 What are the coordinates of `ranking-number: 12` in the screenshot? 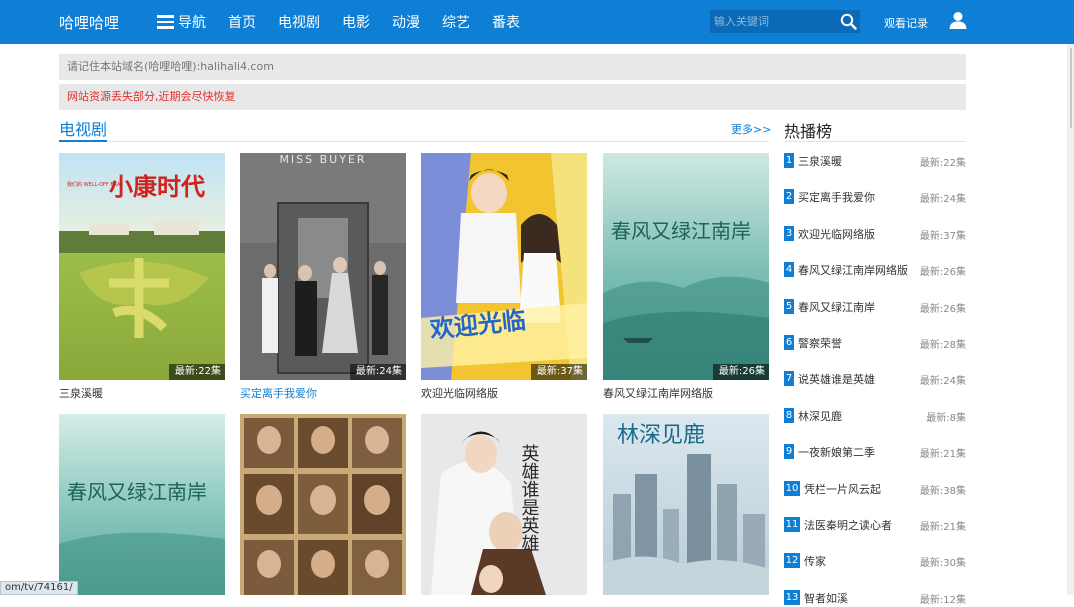 It's located at (792, 561).